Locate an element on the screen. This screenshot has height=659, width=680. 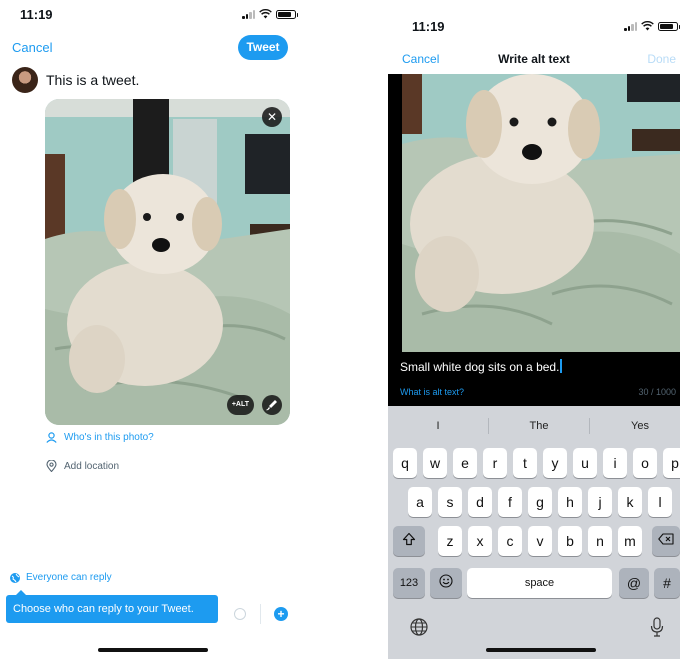
person-icon is located at coordinates (51, 437).